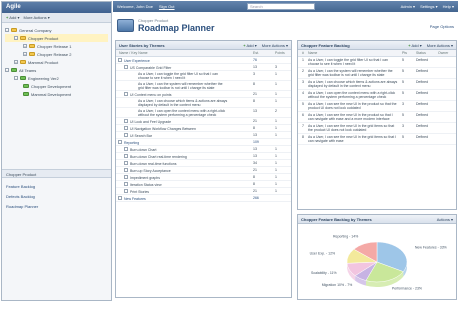 This screenshot has height=324, width=459. Describe the element at coordinates (184, 135) in the screenshot. I see `story-name-cell: UI Search Bar` at that location.